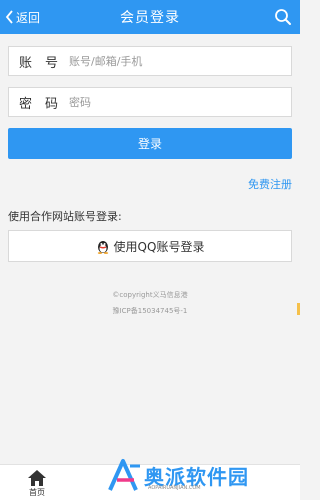 This screenshot has width=320, height=500. I want to click on side-indicator, so click(298, 309).